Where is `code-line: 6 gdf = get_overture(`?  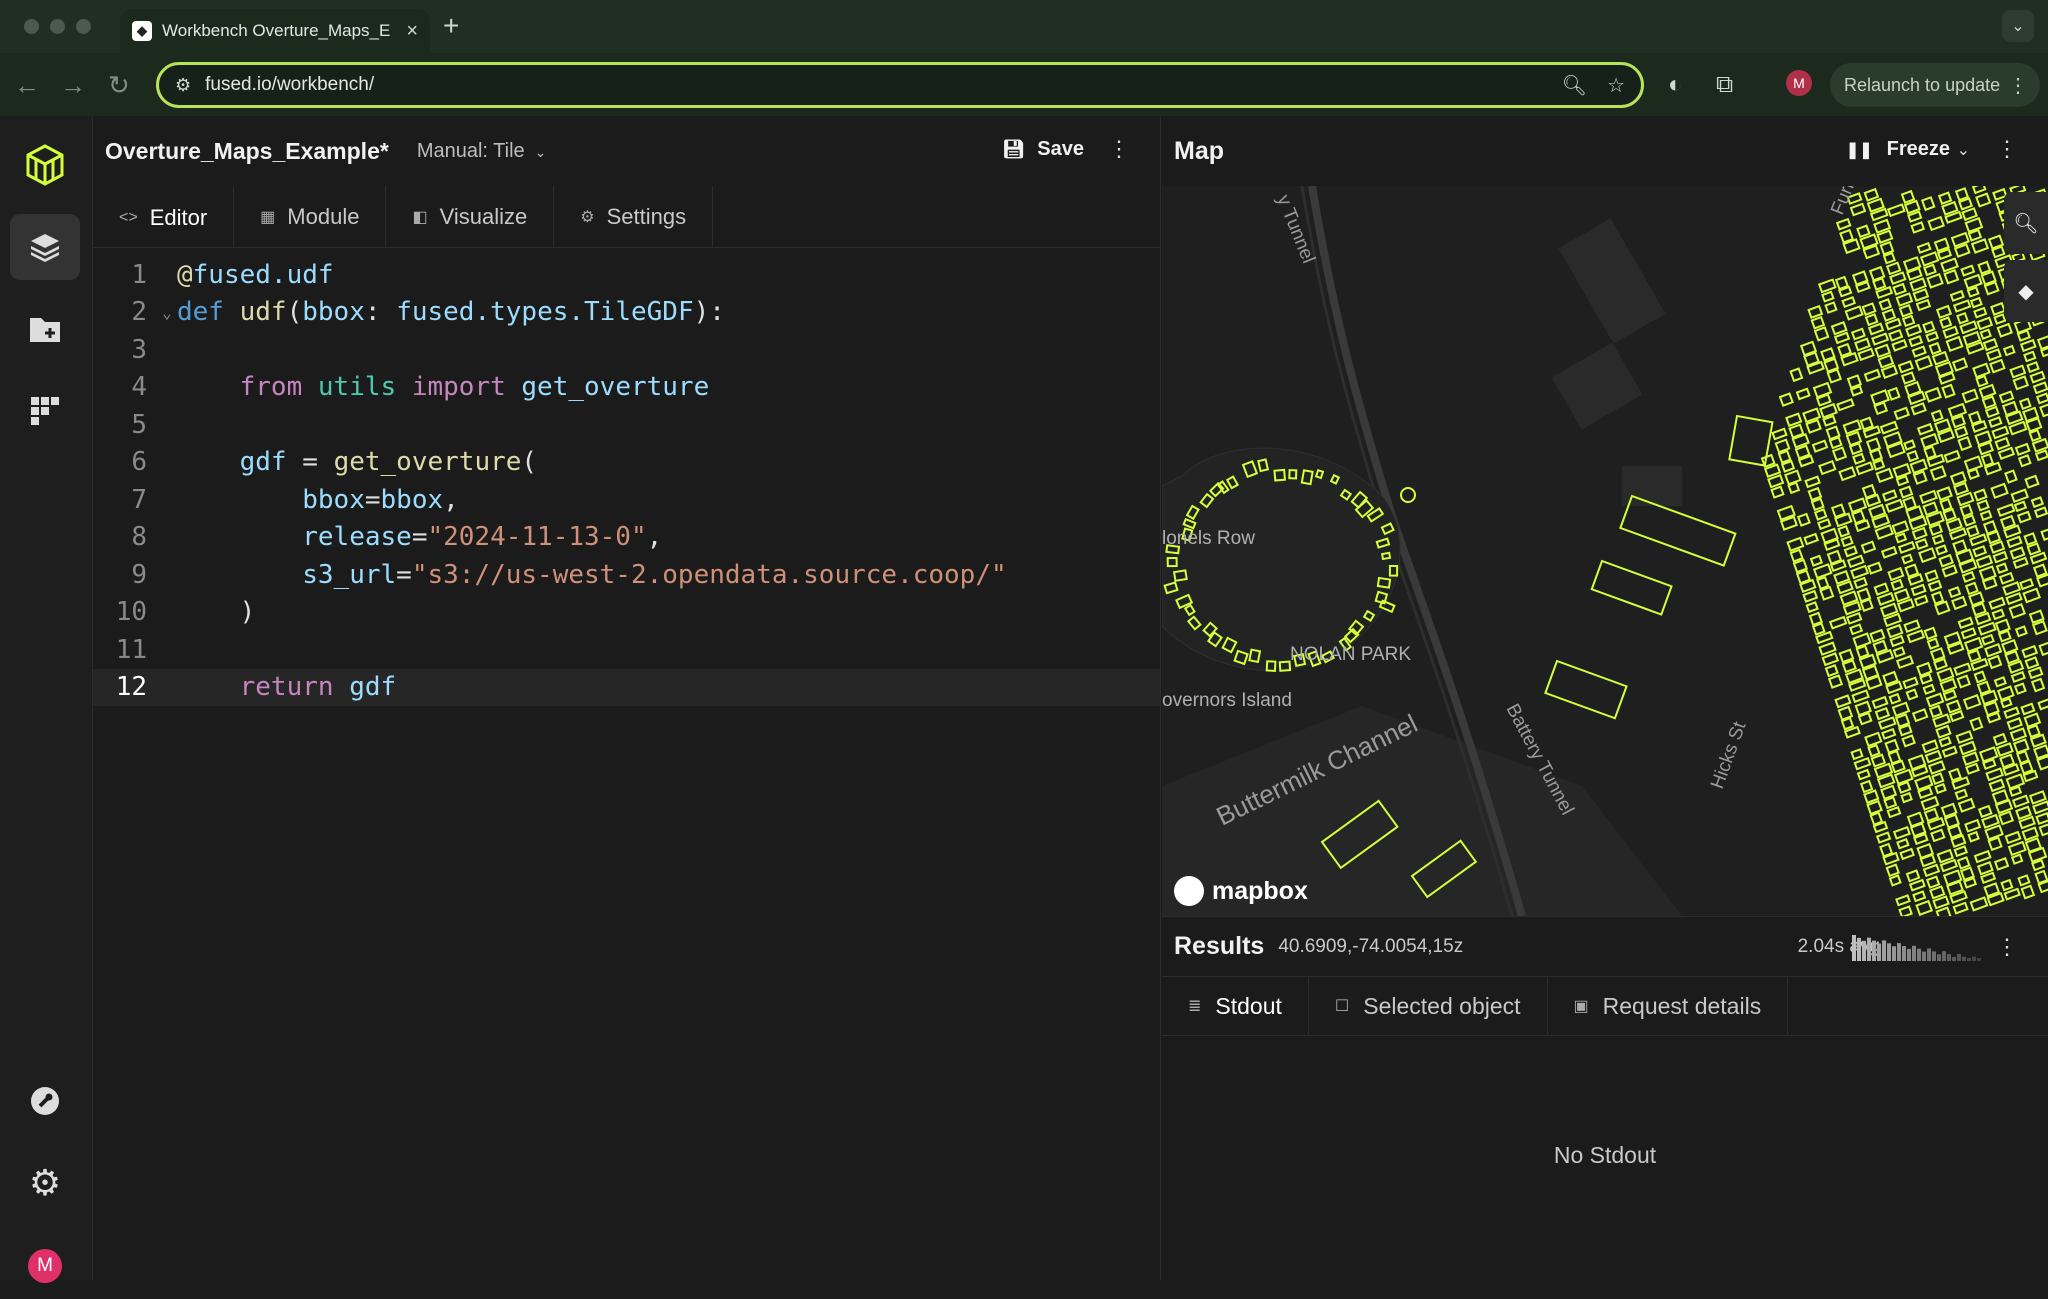 code-line: 6 gdf = get_overture( is located at coordinates (626, 463).